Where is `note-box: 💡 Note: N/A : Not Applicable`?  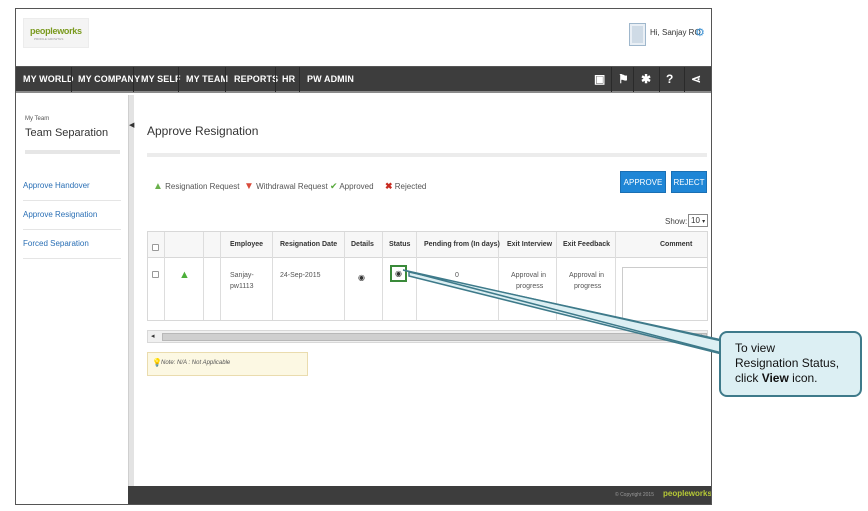
note-box: 💡 Note: N/A : Not Applicable is located at coordinates (227, 364).